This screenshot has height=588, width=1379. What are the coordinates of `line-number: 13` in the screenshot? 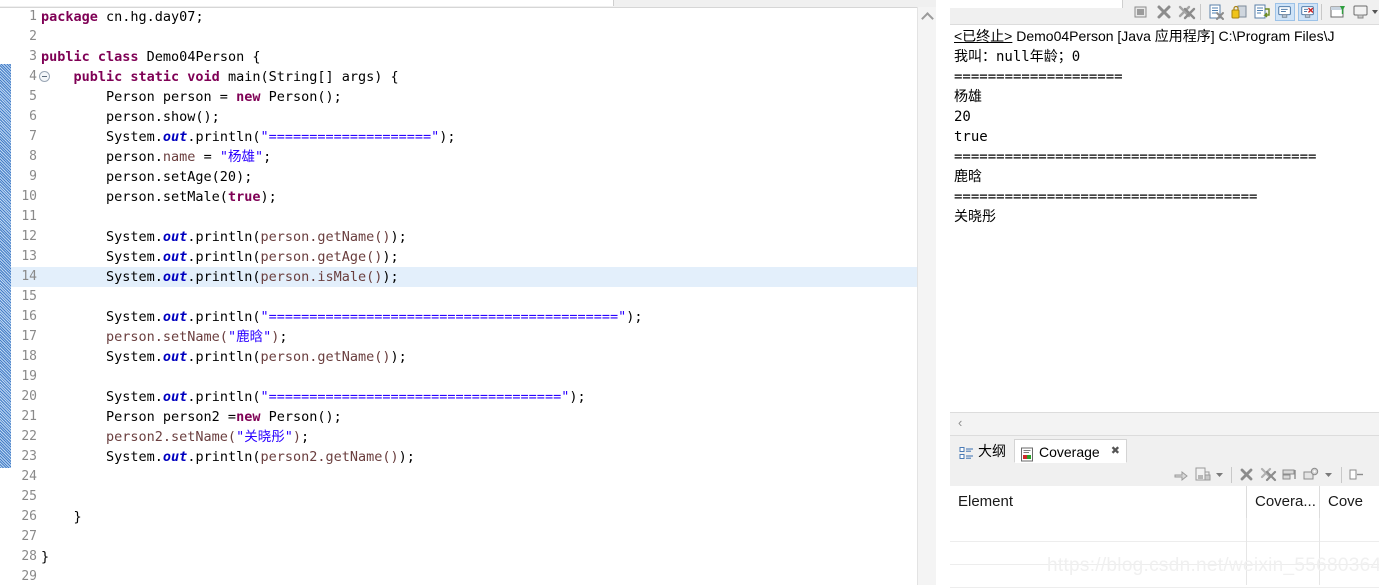 It's located at (29, 256).